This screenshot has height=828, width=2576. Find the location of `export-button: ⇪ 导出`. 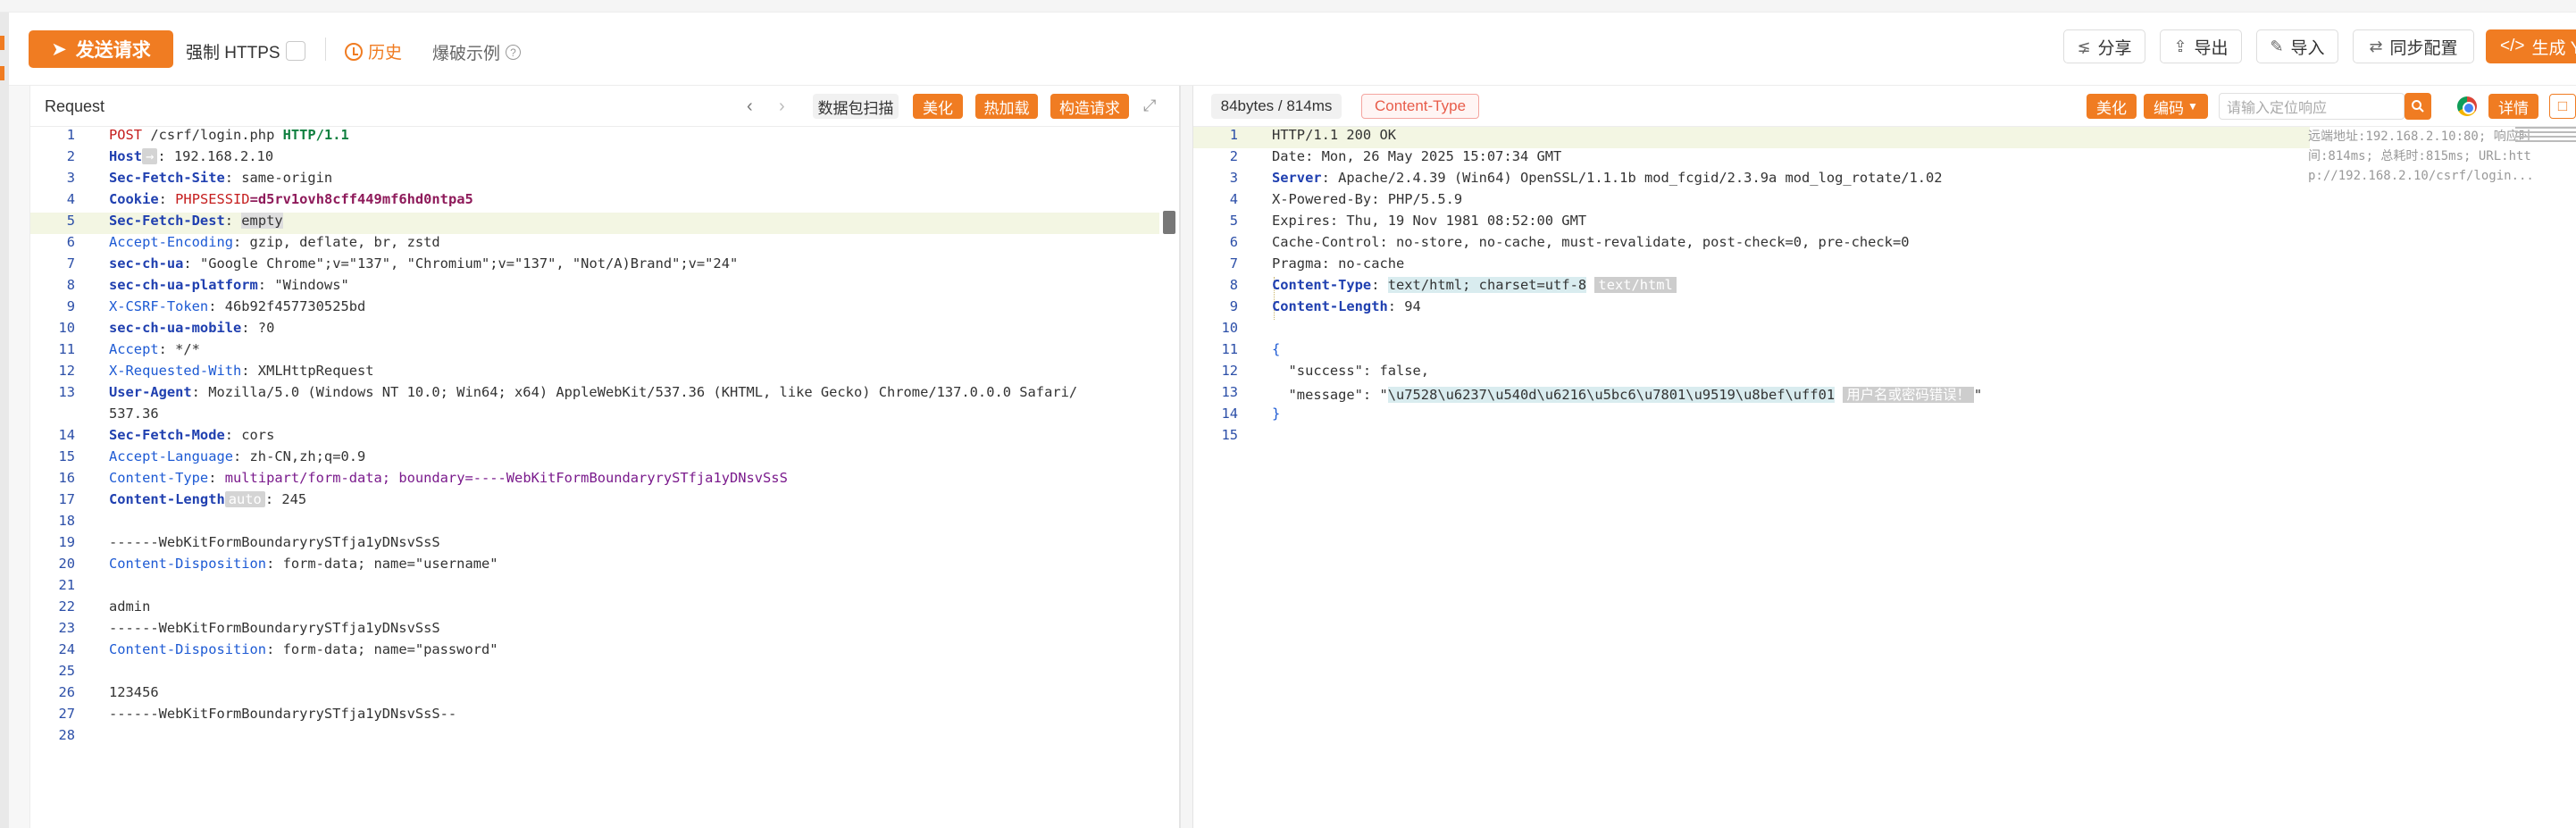

export-button: ⇪ 导出 is located at coordinates (2201, 46).